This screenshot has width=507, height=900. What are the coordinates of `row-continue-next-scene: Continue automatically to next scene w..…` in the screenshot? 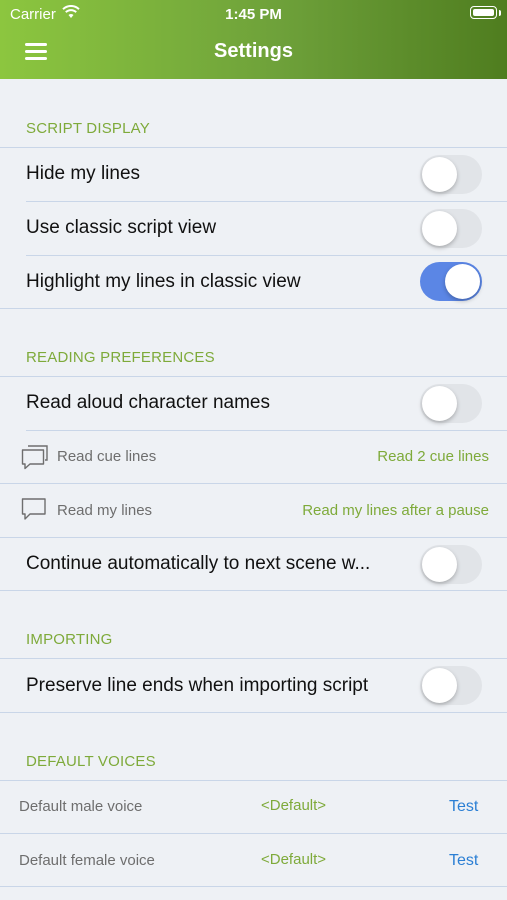 It's located at (253, 564).